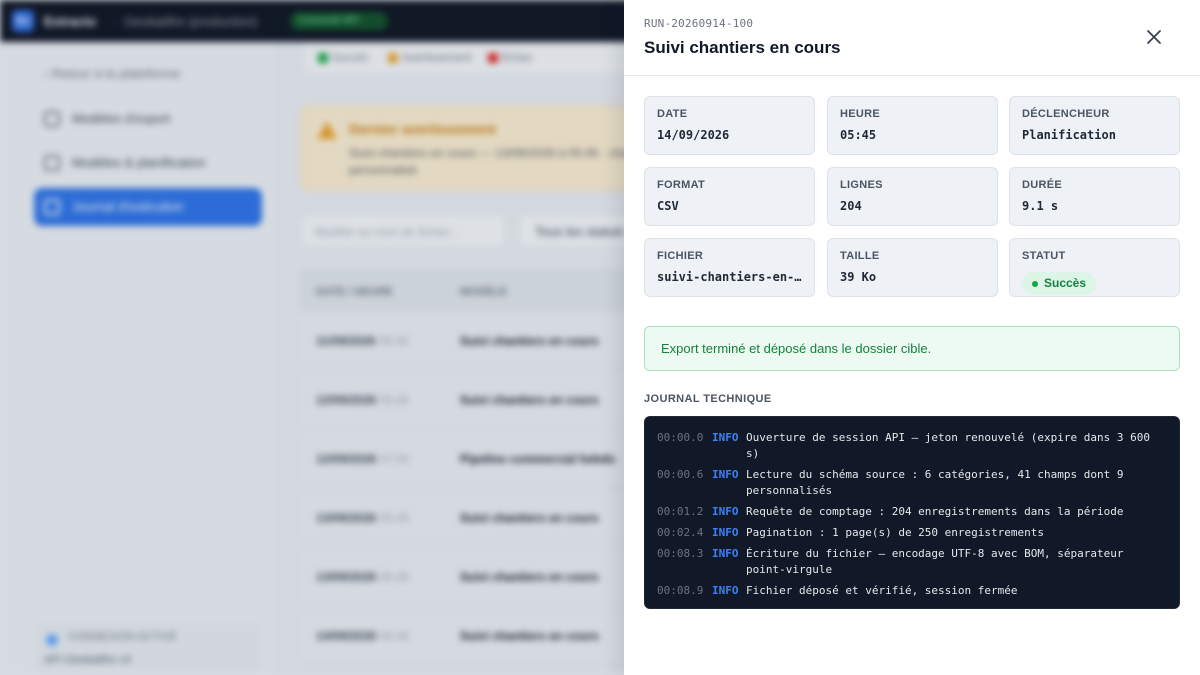  What do you see at coordinates (680, 256) in the screenshot?
I see `detail-label: FICHIER` at bounding box center [680, 256].